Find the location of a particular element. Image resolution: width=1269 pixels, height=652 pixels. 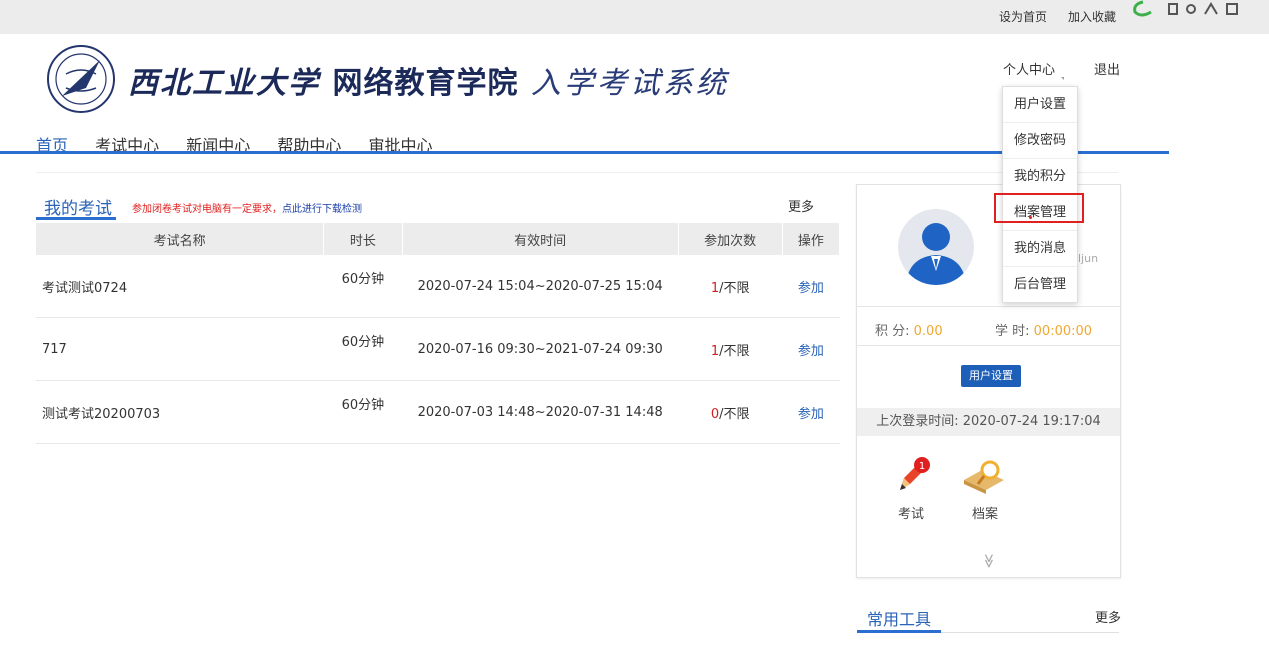

col-duration: 时长 is located at coordinates (363, 239).